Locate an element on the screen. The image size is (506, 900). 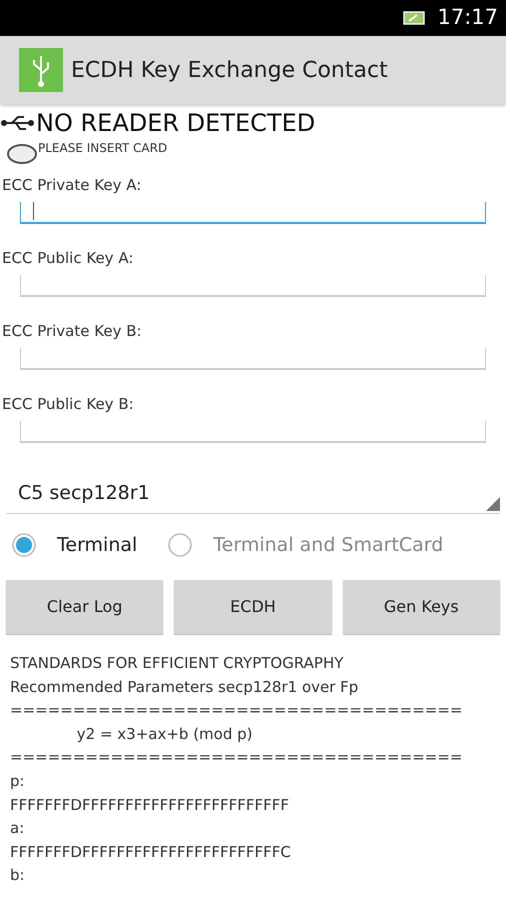
curve-dropdown: C5 secp128r1 is located at coordinates (253, 494).